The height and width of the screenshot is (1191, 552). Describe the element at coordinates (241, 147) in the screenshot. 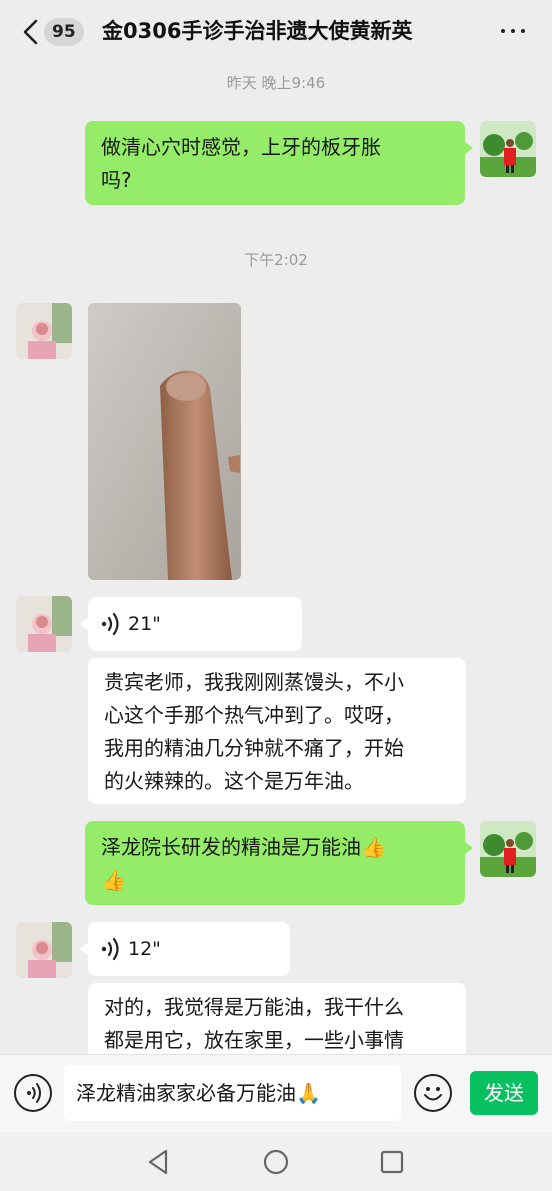

I see `message-text: 做清心穴时感觉，上牙的板牙胀` at that location.